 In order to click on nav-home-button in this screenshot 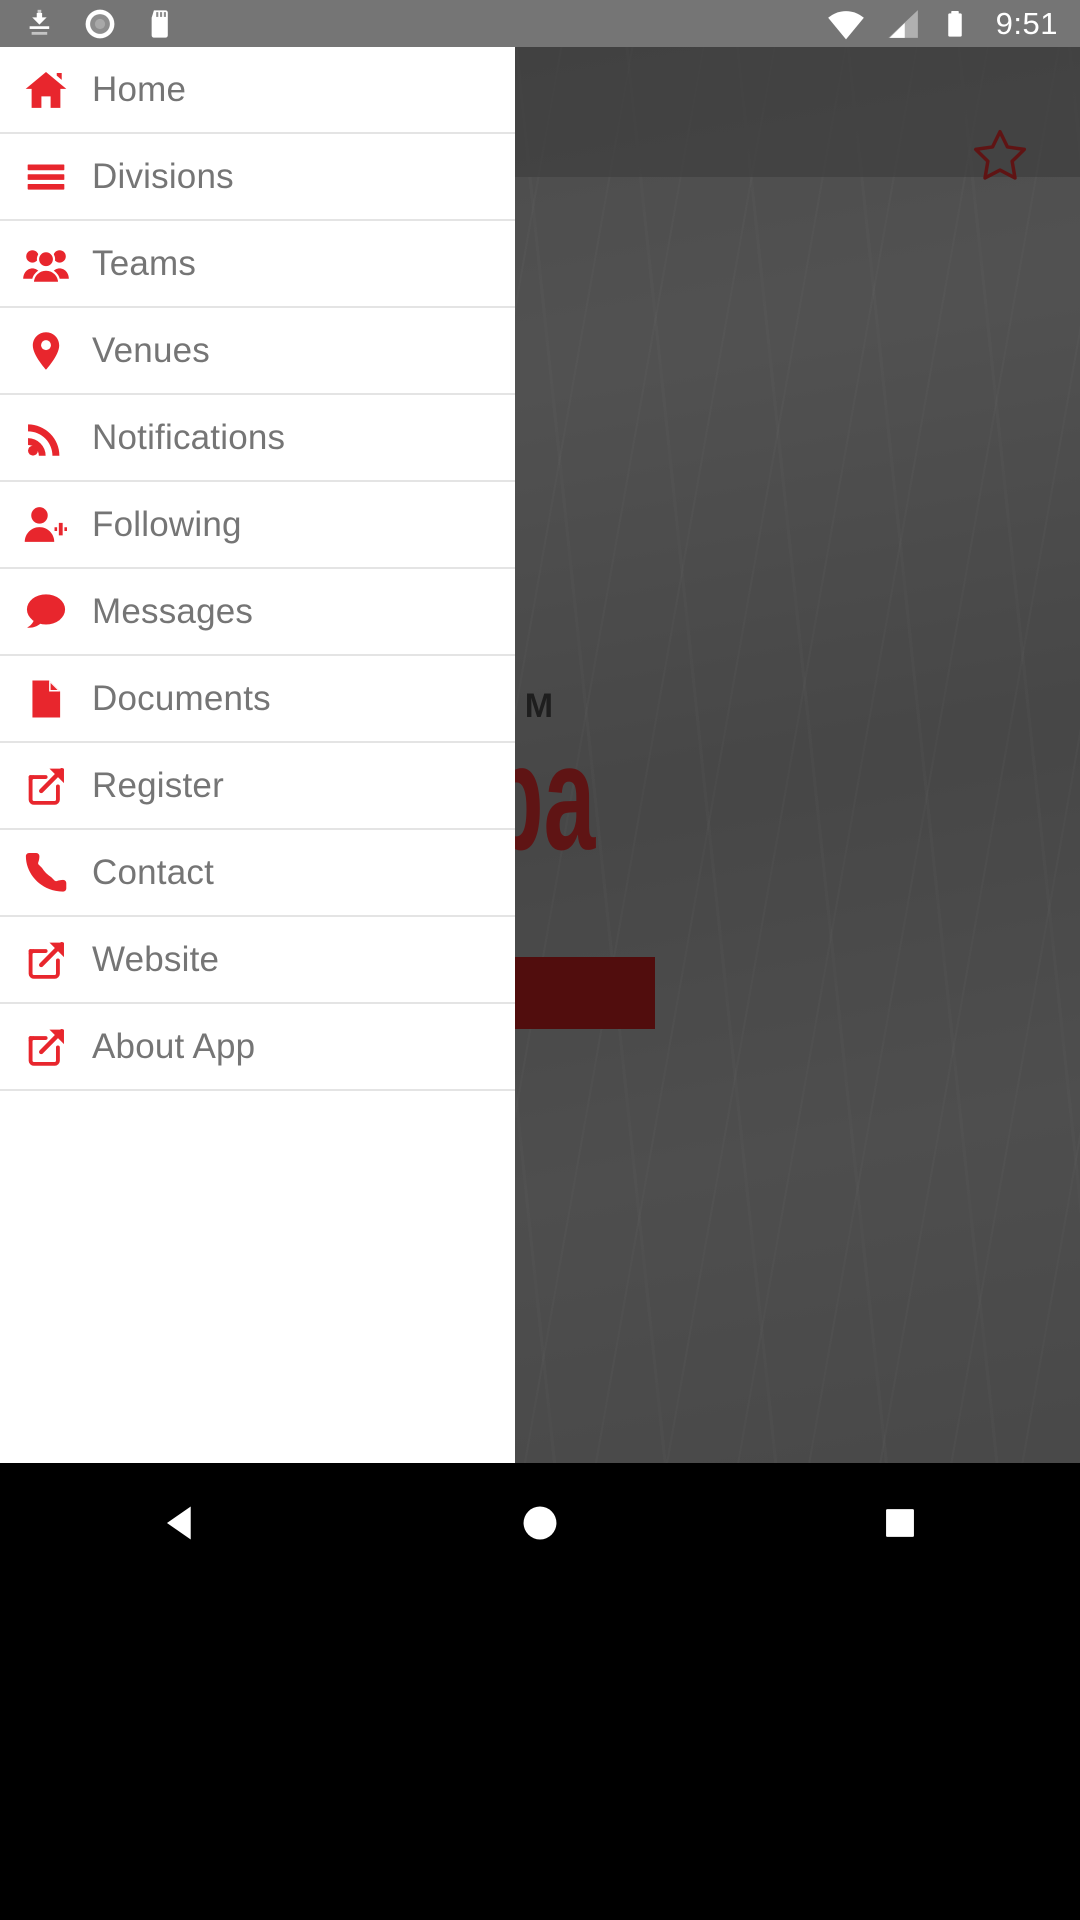, I will do `click(540, 1523)`.